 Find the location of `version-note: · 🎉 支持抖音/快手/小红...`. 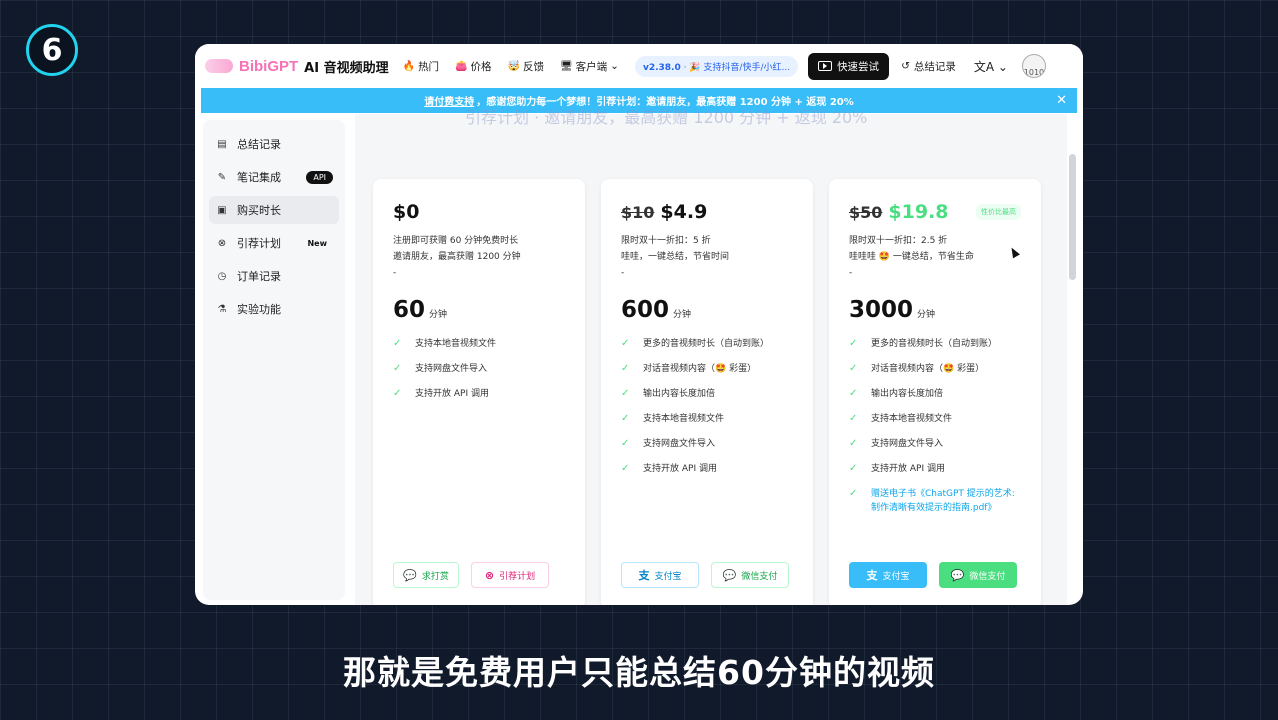

version-note: · 🎉 支持抖音/快手/小红... is located at coordinates (737, 67).